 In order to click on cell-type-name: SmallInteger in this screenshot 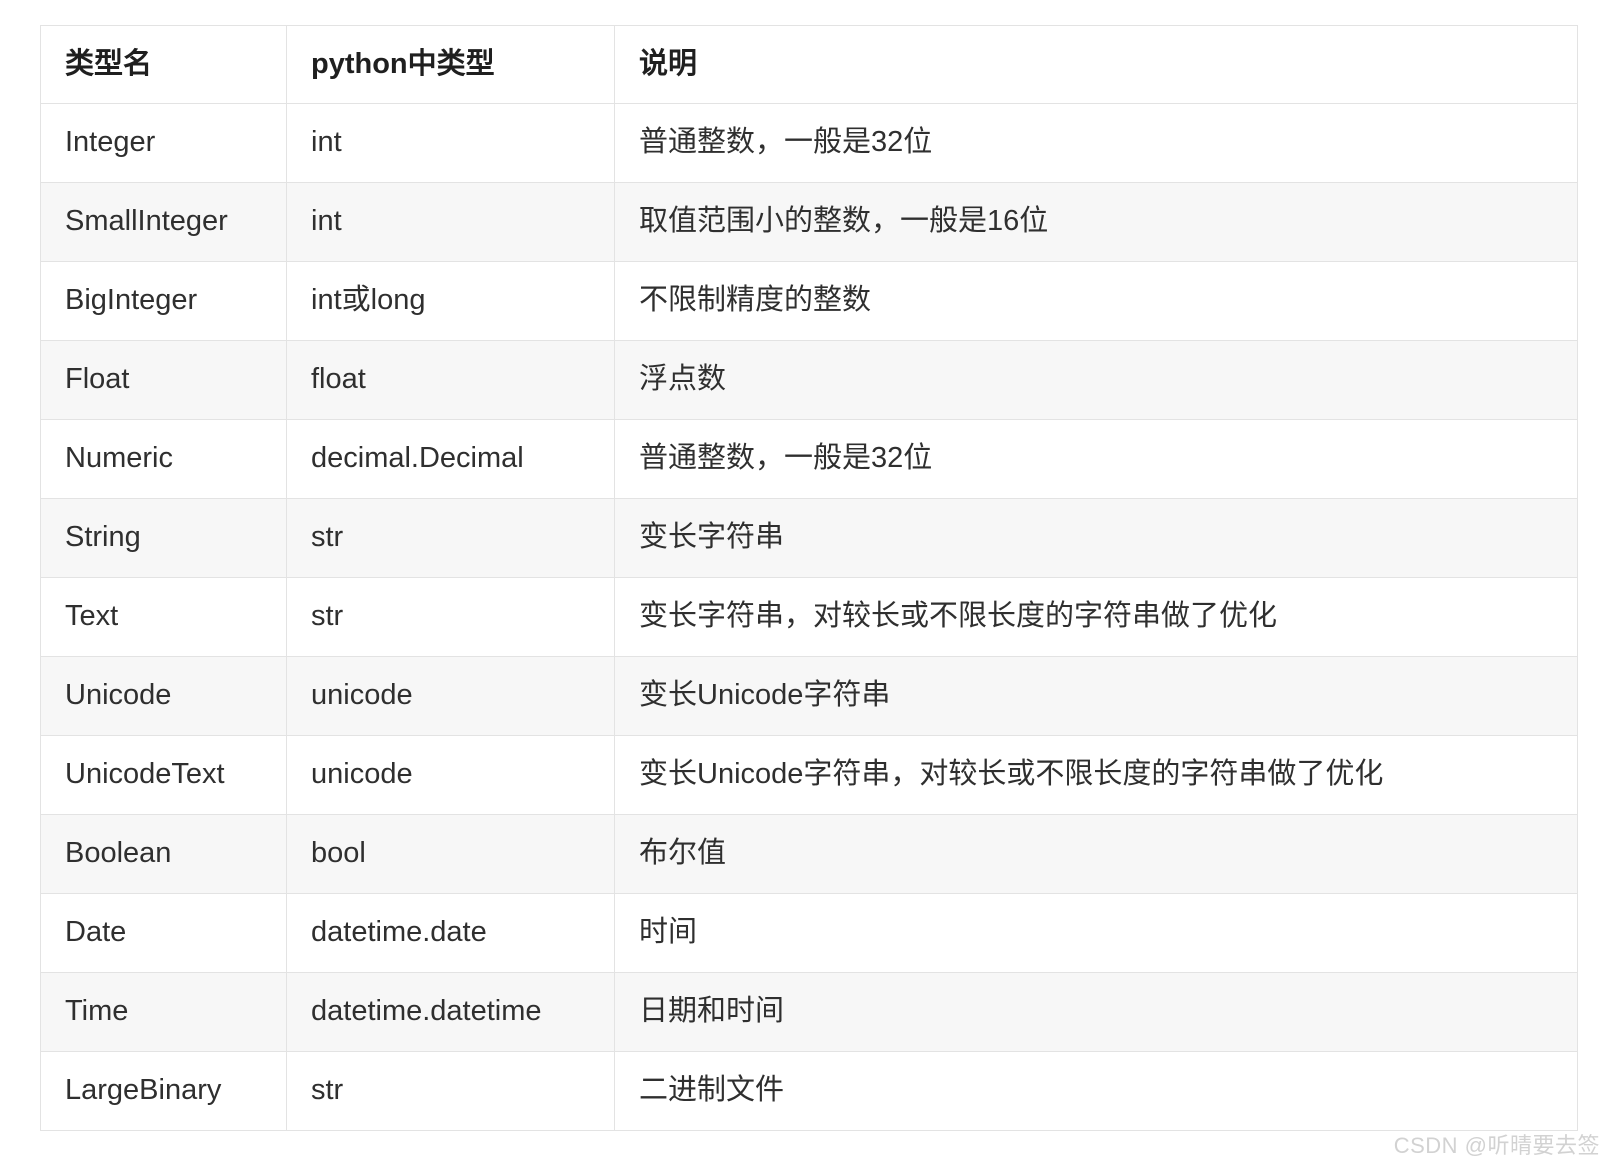, I will do `click(163, 222)`.